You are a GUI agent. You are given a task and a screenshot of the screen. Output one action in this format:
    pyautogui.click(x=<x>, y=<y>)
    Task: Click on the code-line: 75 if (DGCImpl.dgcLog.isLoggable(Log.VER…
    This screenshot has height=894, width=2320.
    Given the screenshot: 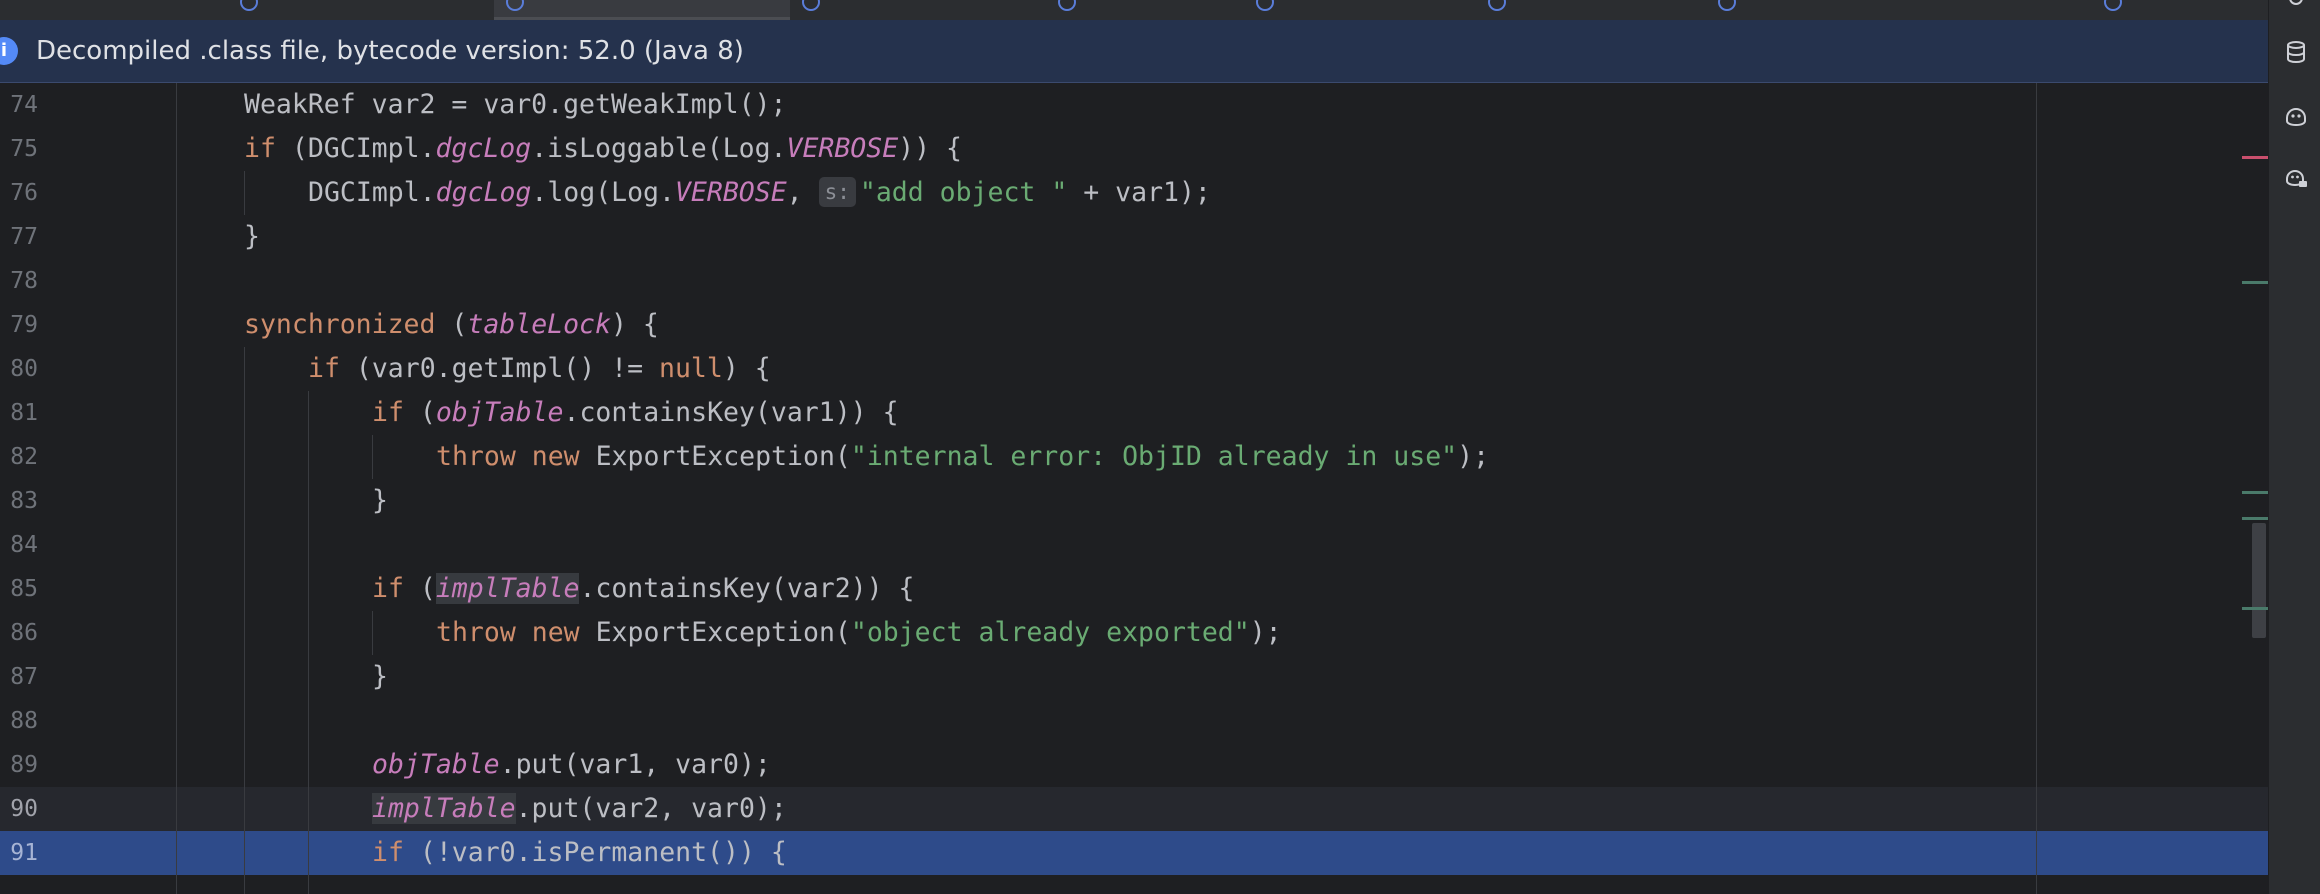 What is the action you would take?
    pyautogui.click(x=1134, y=149)
    